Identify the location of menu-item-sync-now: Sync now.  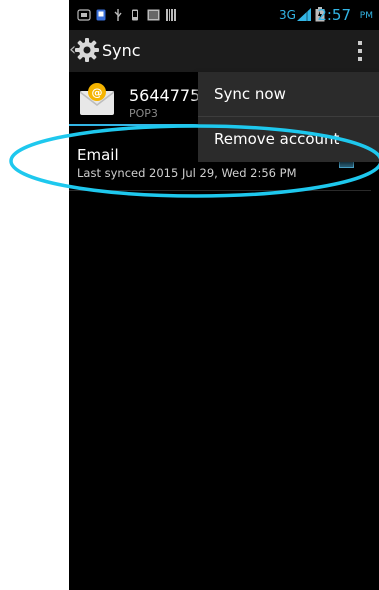
(288, 94).